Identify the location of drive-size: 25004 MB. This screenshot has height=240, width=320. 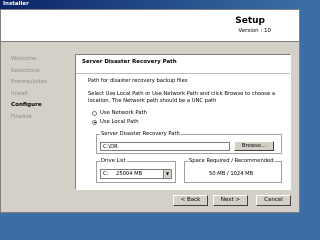
(129, 174).